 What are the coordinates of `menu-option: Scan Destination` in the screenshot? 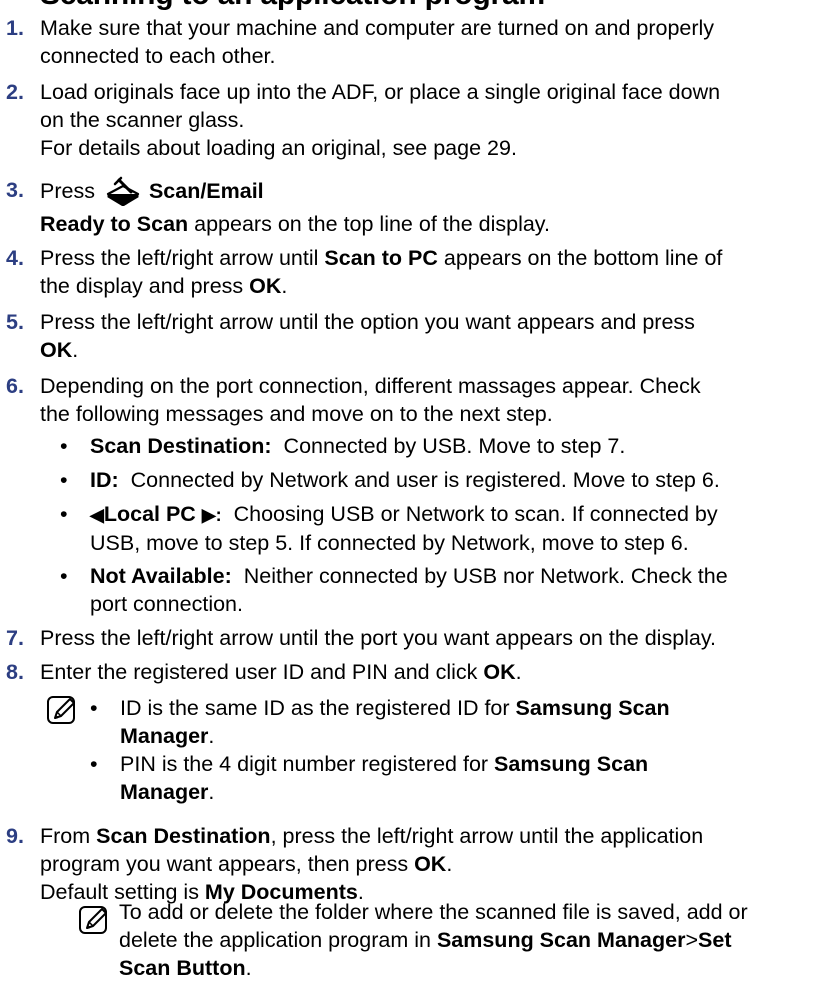 It's located at (183, 836).